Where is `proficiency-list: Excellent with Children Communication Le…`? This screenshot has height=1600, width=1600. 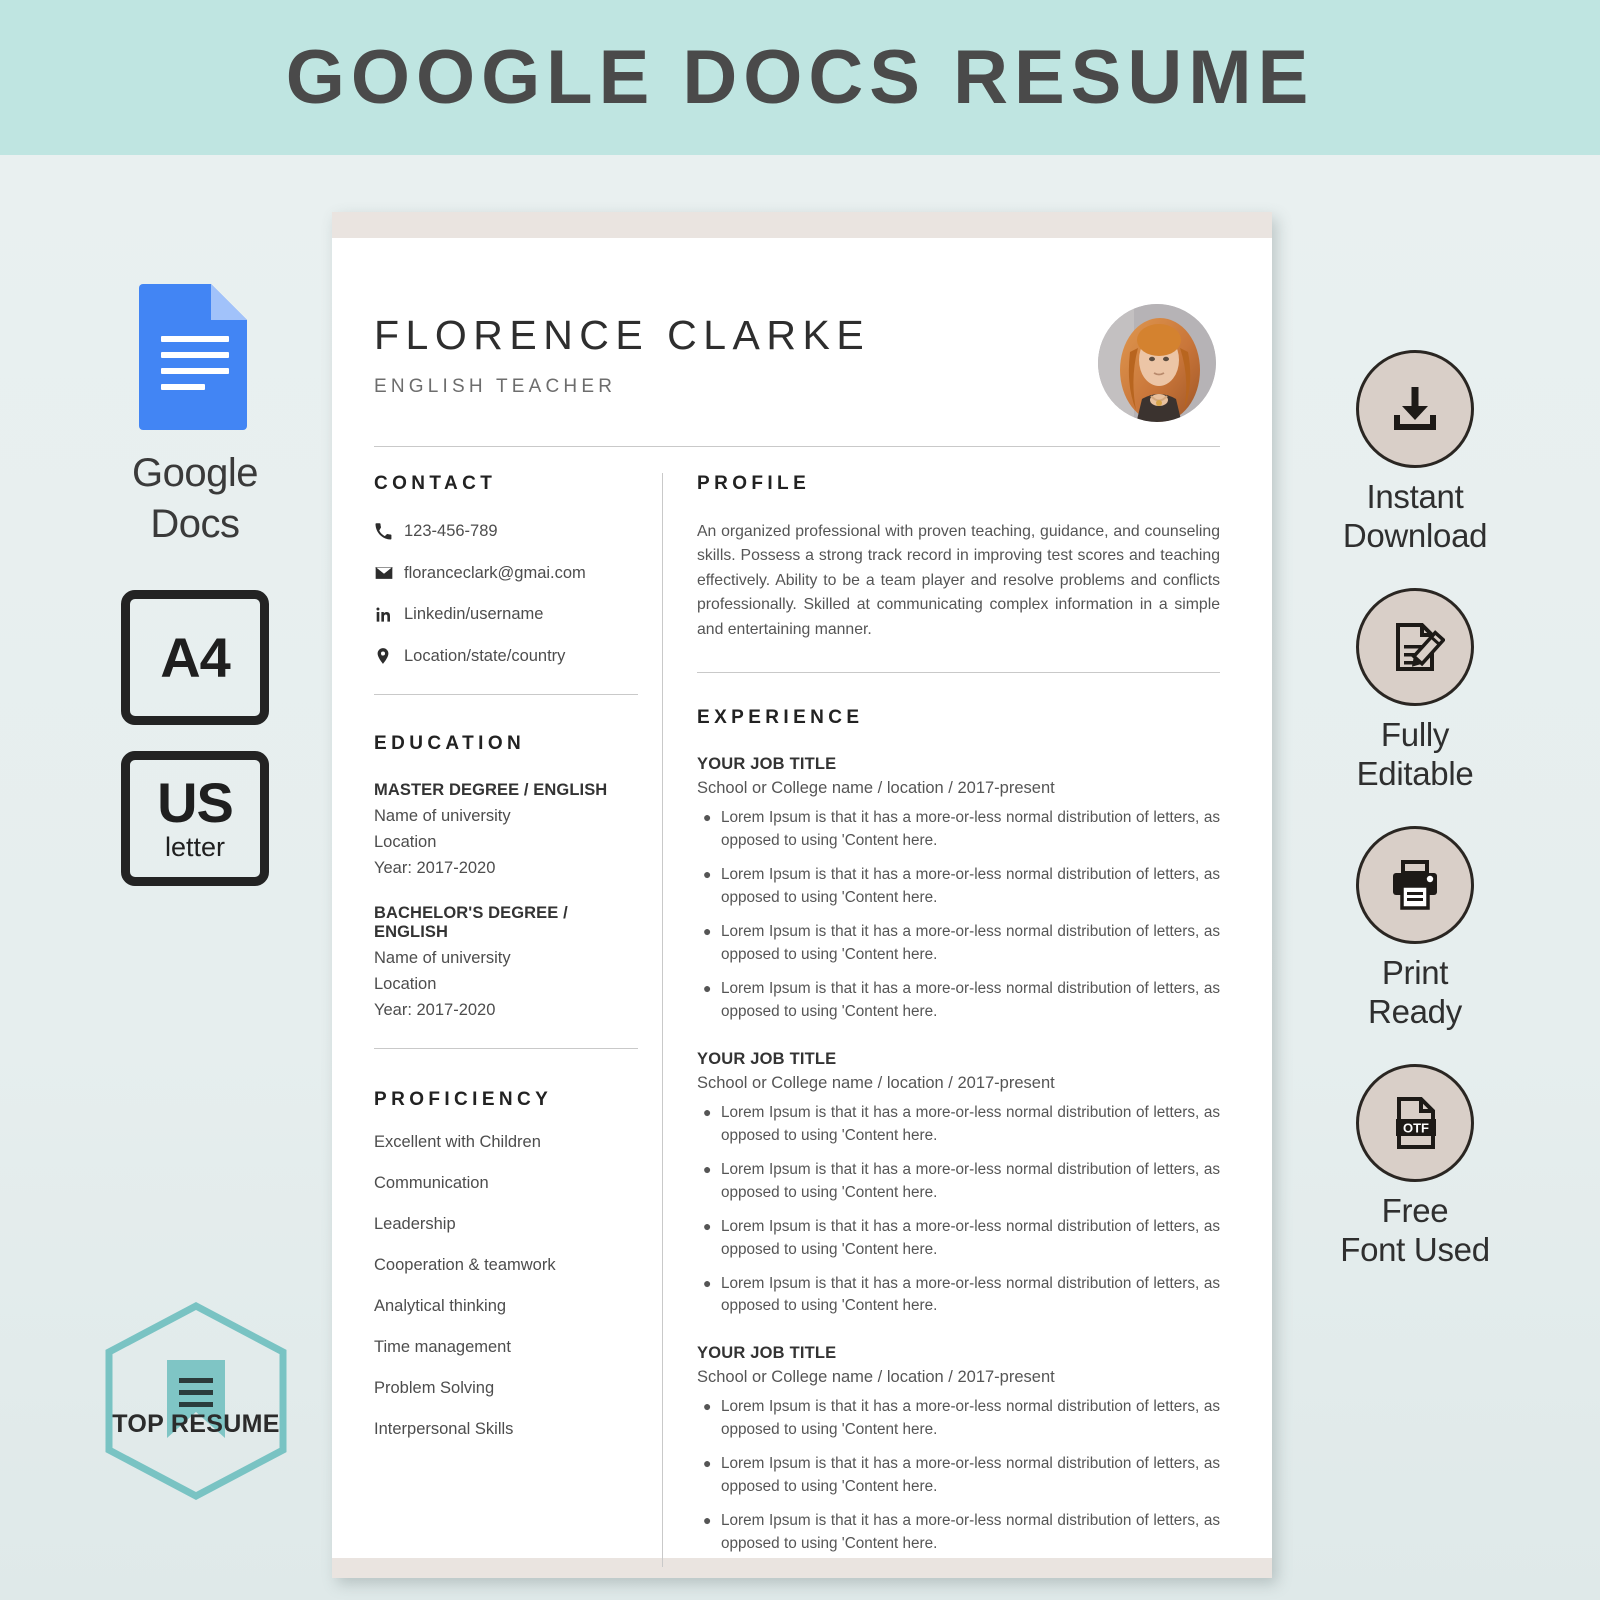
proficiency-list: Excellent with Children Communication Le… is located at coordinates (505, 1286).